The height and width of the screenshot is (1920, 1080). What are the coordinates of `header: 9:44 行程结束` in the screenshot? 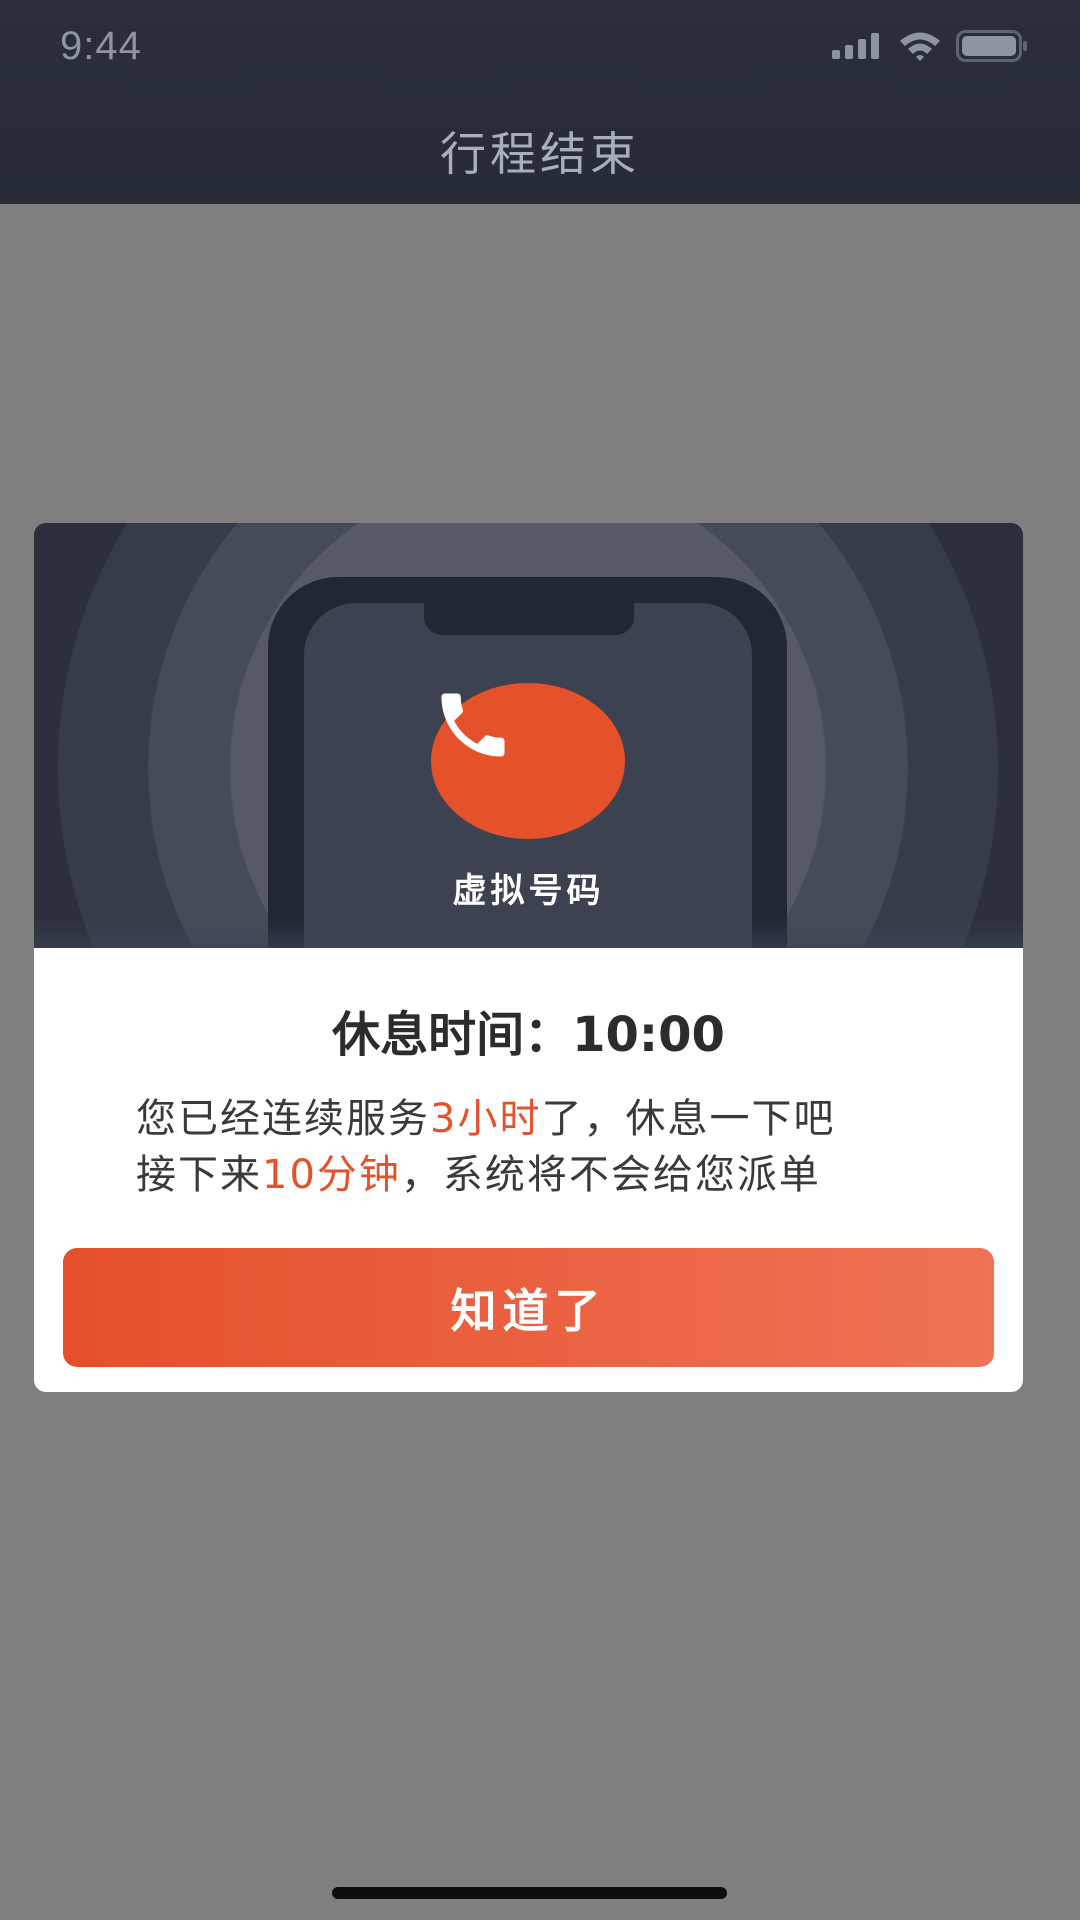 It's located at (540, 102).